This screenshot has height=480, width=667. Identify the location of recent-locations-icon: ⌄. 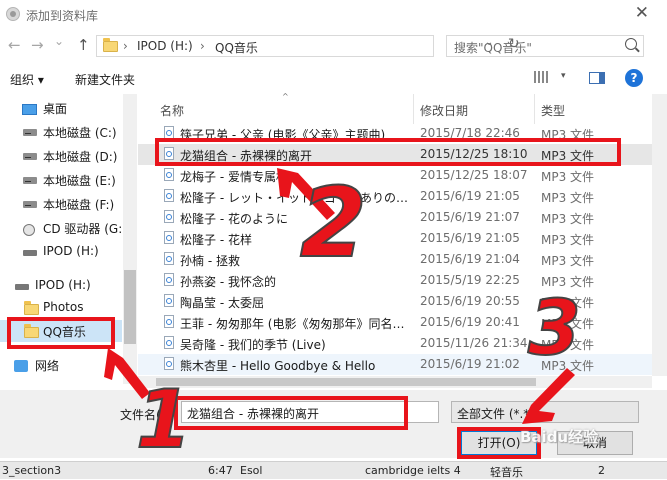
(59, 41).